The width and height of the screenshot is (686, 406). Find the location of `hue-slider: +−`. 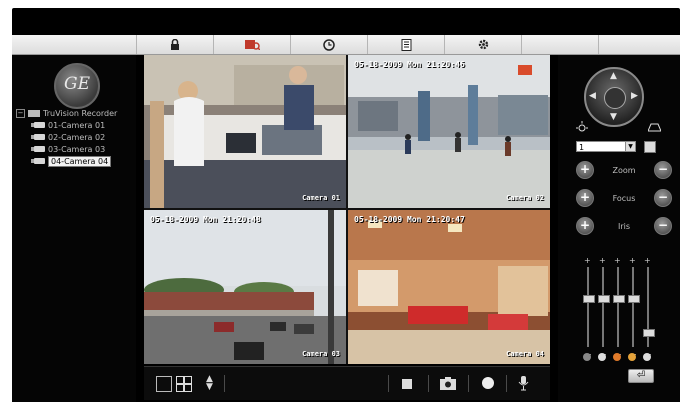

hue-slider: +− is located at coordinates (633, 308).